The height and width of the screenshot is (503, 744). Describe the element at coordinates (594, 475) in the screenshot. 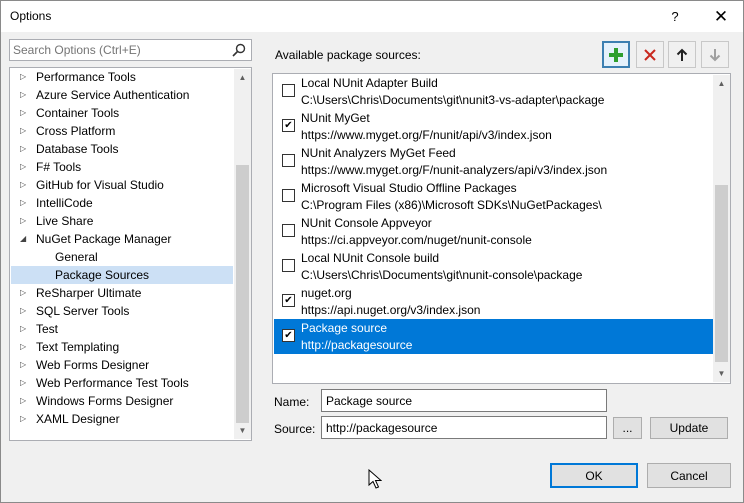

I see `ok-button: OK` at that location.